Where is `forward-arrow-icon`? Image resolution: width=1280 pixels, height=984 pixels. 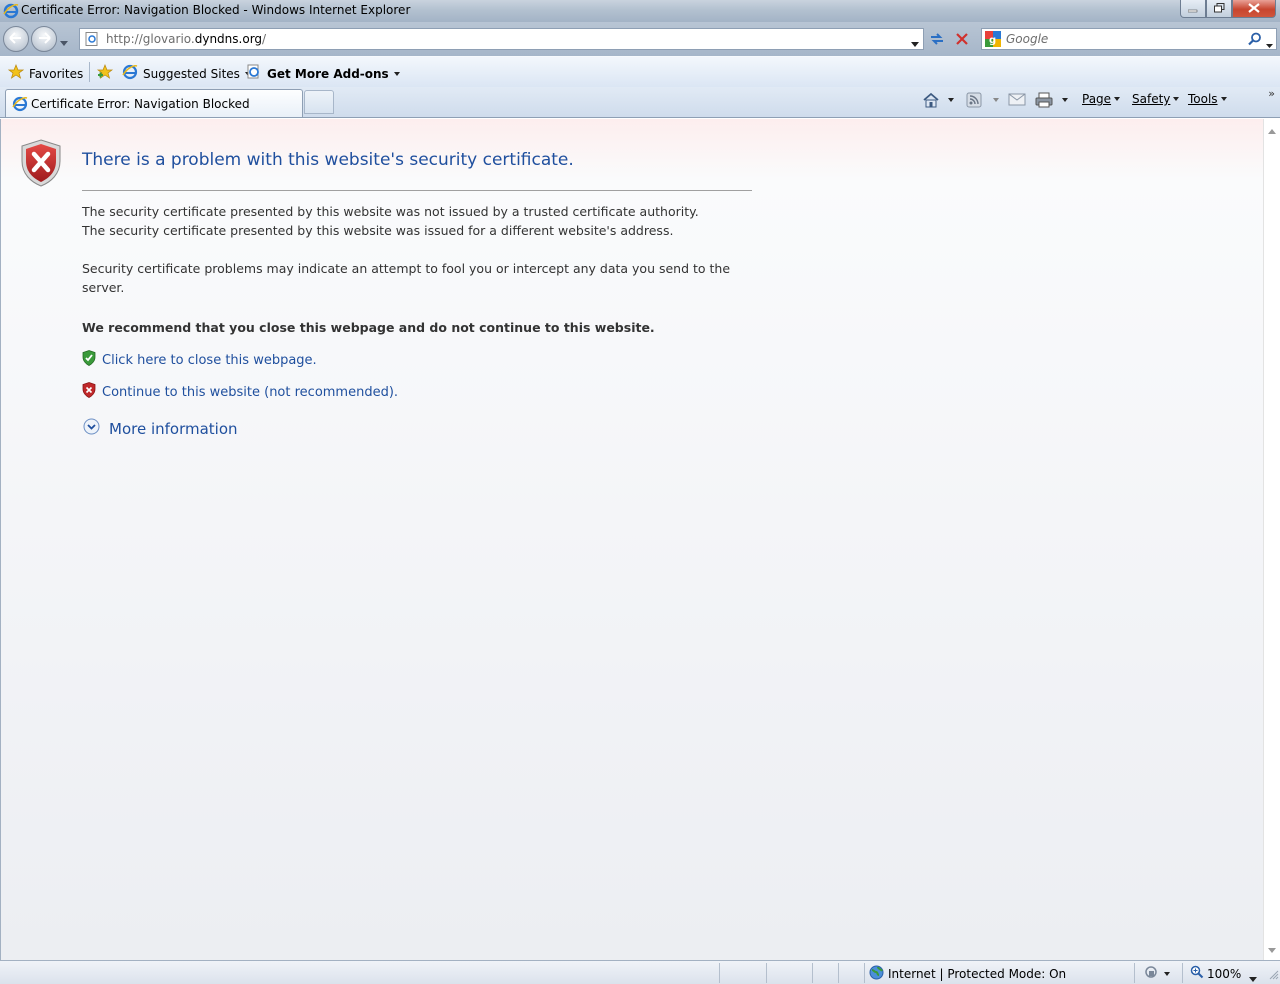
forward-arrow-icon is located at coordinates (44, 39).